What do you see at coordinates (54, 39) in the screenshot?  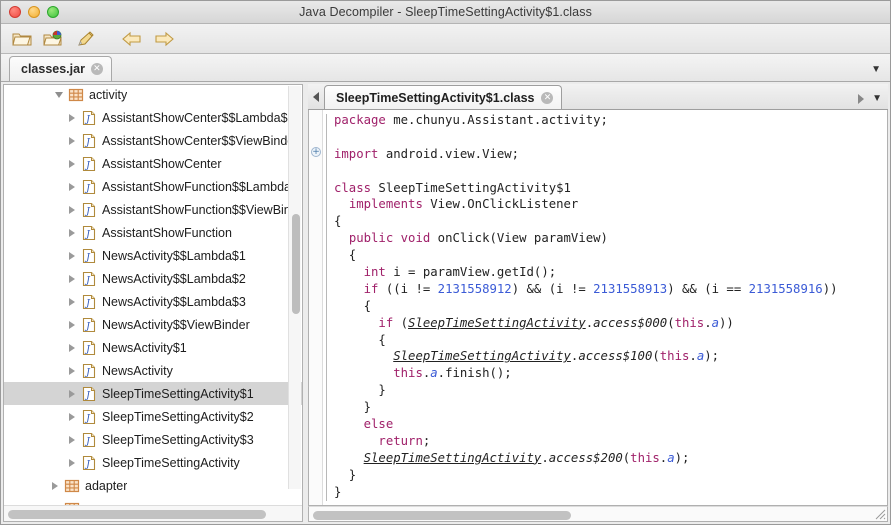 I see `open-type-icon` at bounding box center [54, 39].